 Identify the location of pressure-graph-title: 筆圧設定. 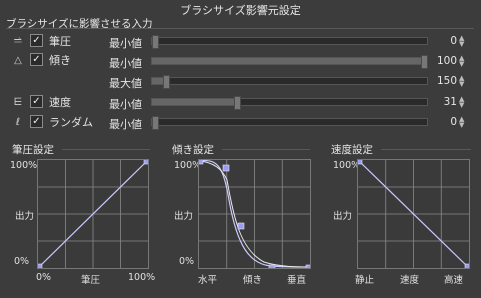
(33, 150).